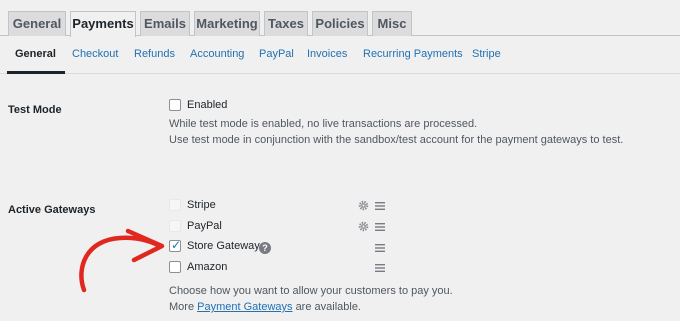  Describe the element at coordinates (413, 54) in the screenshot. I see `subtab-recurring-payments: Recurring Payments` at that location.